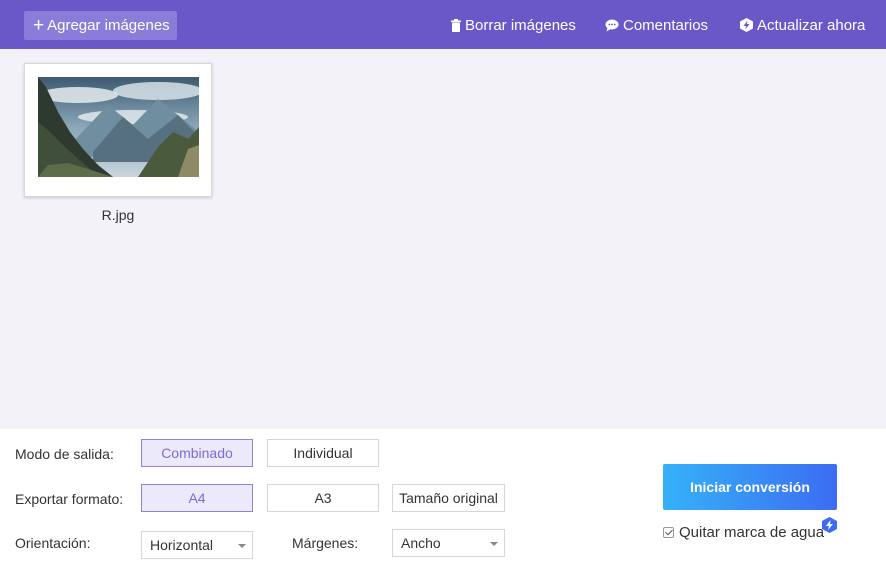  I want to click on premium-badge-icon, so click(829, 525).